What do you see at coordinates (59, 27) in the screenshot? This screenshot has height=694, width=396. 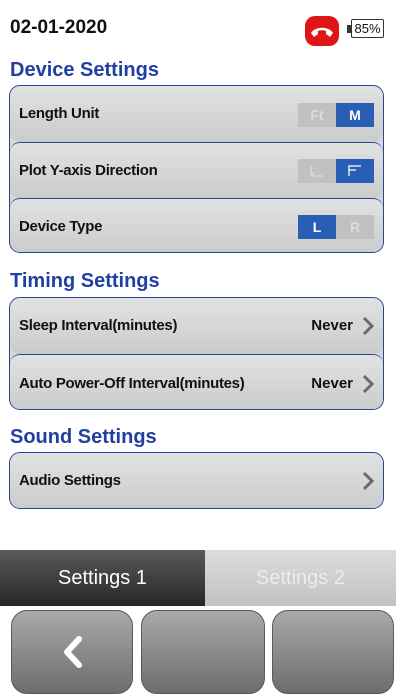 I see `date-label: 02-01-2020` at bounding box center [59, 27].